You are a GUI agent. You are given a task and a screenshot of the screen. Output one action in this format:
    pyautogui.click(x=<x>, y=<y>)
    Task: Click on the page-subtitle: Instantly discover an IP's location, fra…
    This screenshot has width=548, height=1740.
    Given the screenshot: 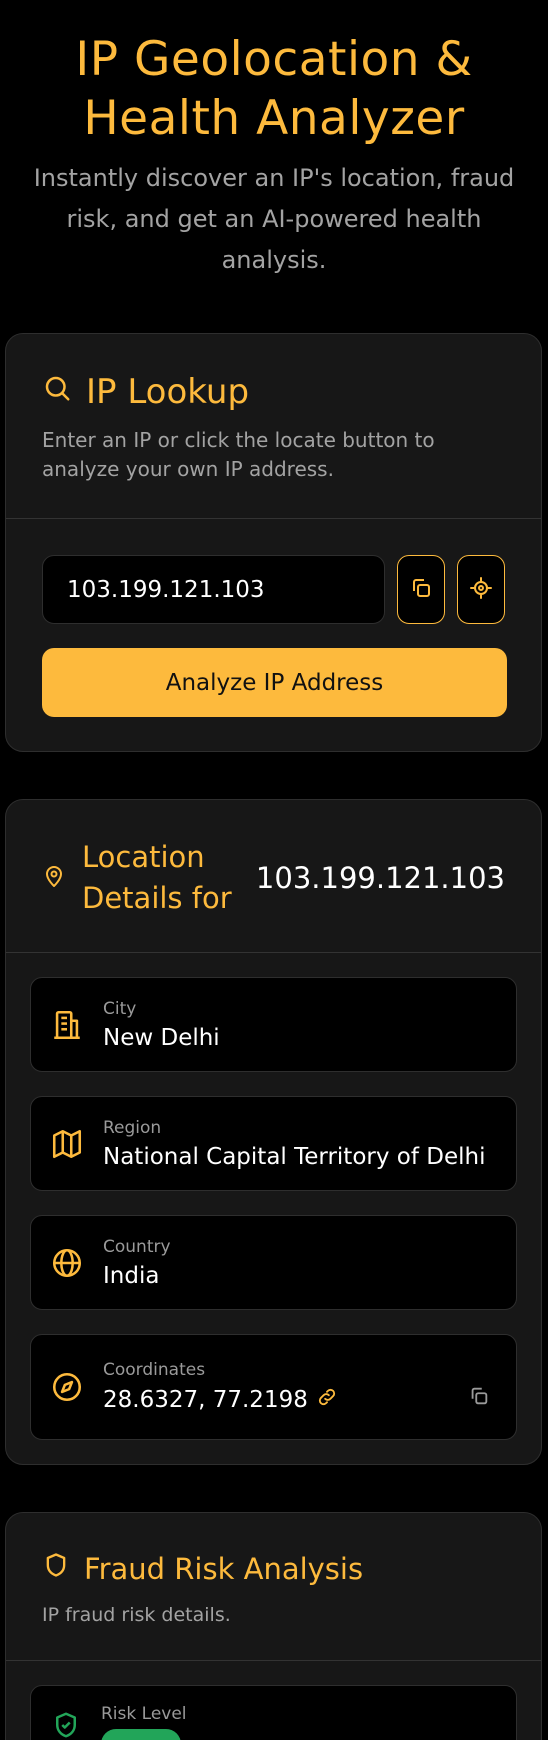 What is the action you would take?
    pyautogui.click(x=274, y=219)
    